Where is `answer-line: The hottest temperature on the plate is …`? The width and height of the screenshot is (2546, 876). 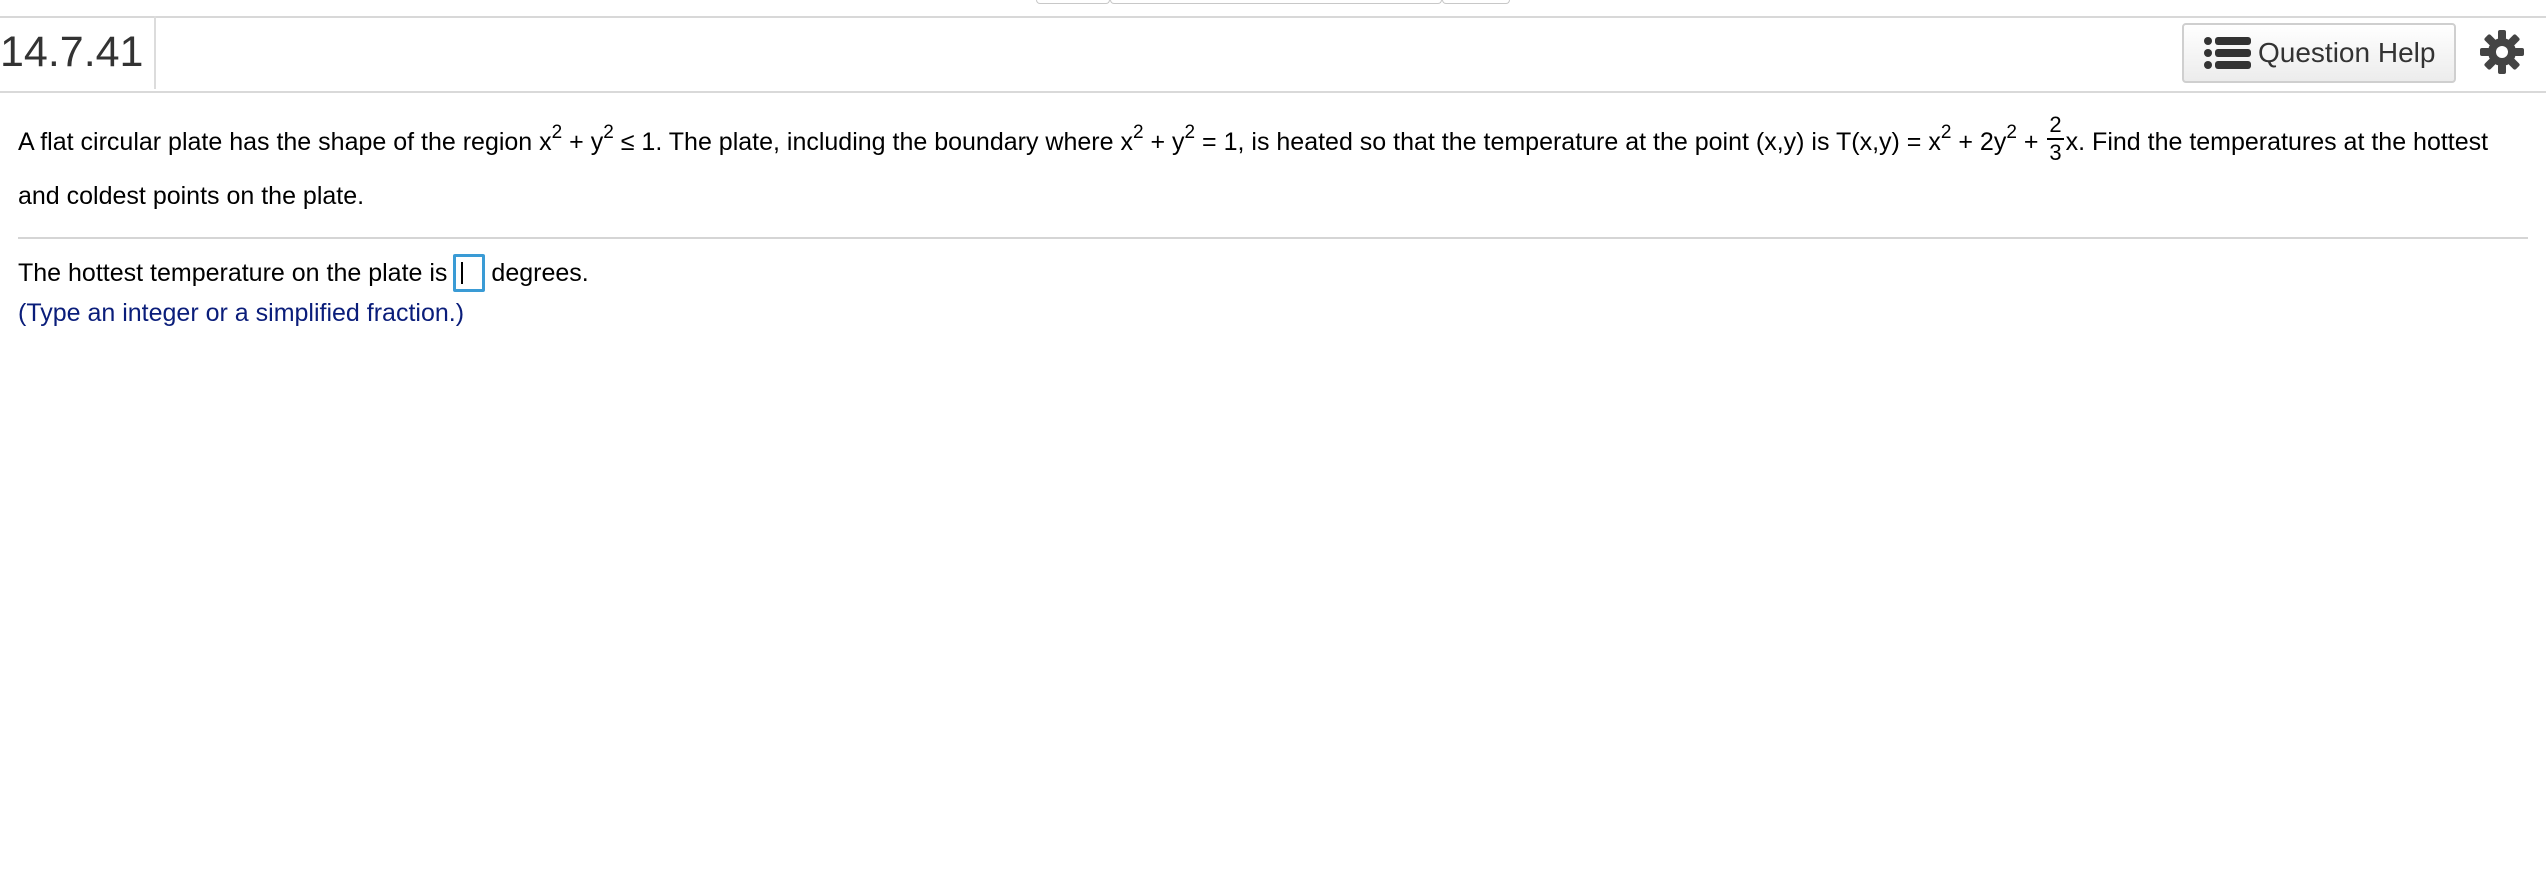
answer-line: The hottest temperature on the plate is … is located at coordinates (303, 273).